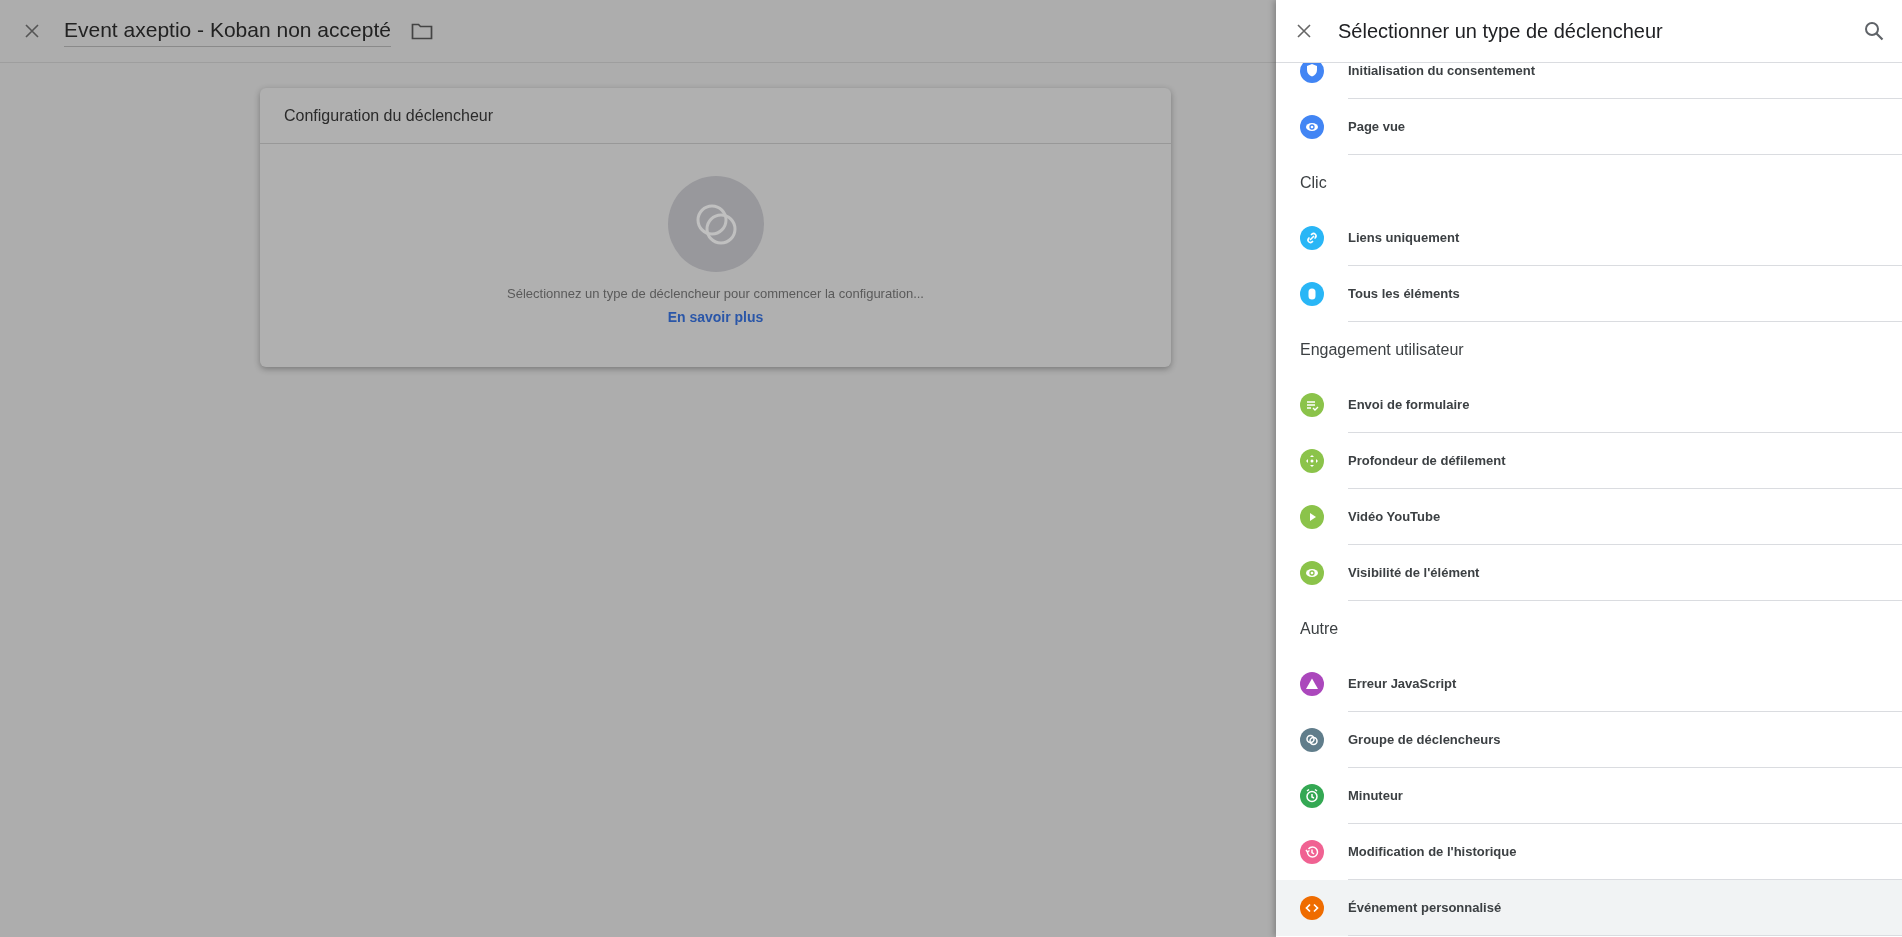 Image resolution: width=1902 pixels, height=937 pixels. I want to click on section-heading: Clic, so click(1313, 182).